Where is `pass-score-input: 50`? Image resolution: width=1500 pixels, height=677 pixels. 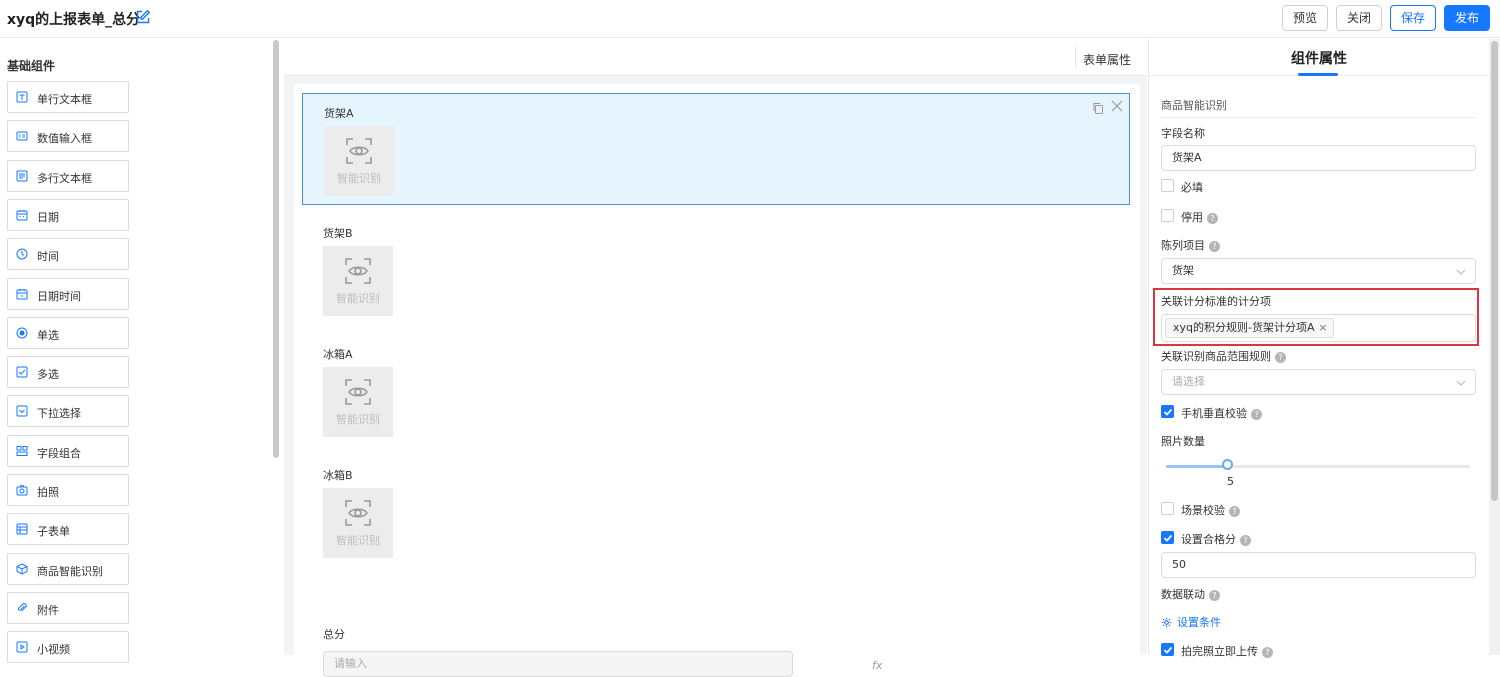 pass-score-input: 50 is located at coordinates (1318, 565).